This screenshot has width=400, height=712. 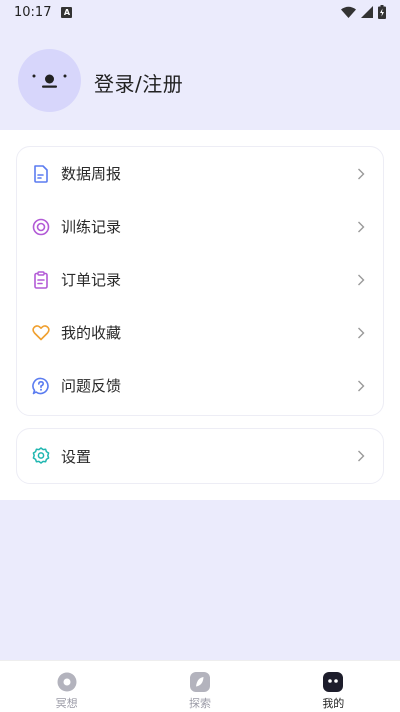 What do you see at coordinates (200, 77) in the screenshot?
I see `profile-header: 登录/注册` at bounding box center [200, 77].